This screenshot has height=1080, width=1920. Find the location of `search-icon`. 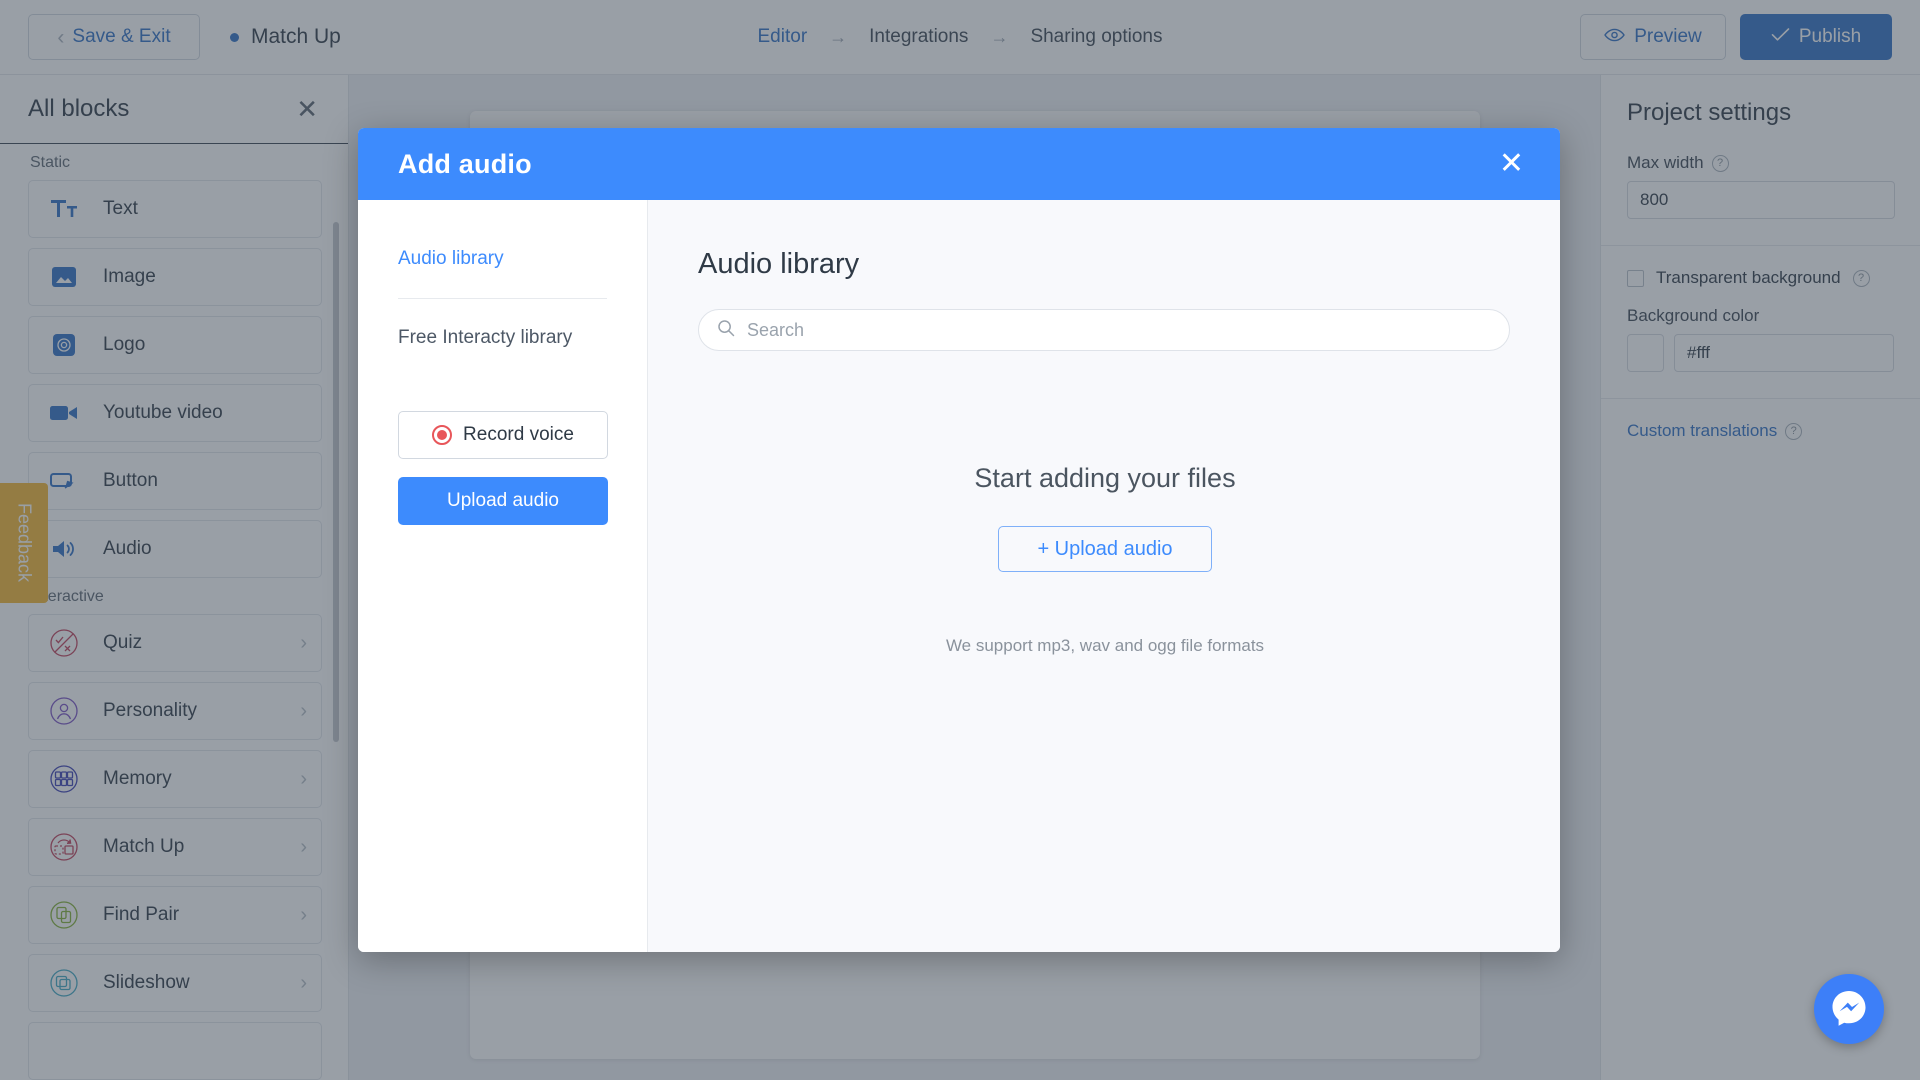

search-icon is located at coordinates (726, 330).